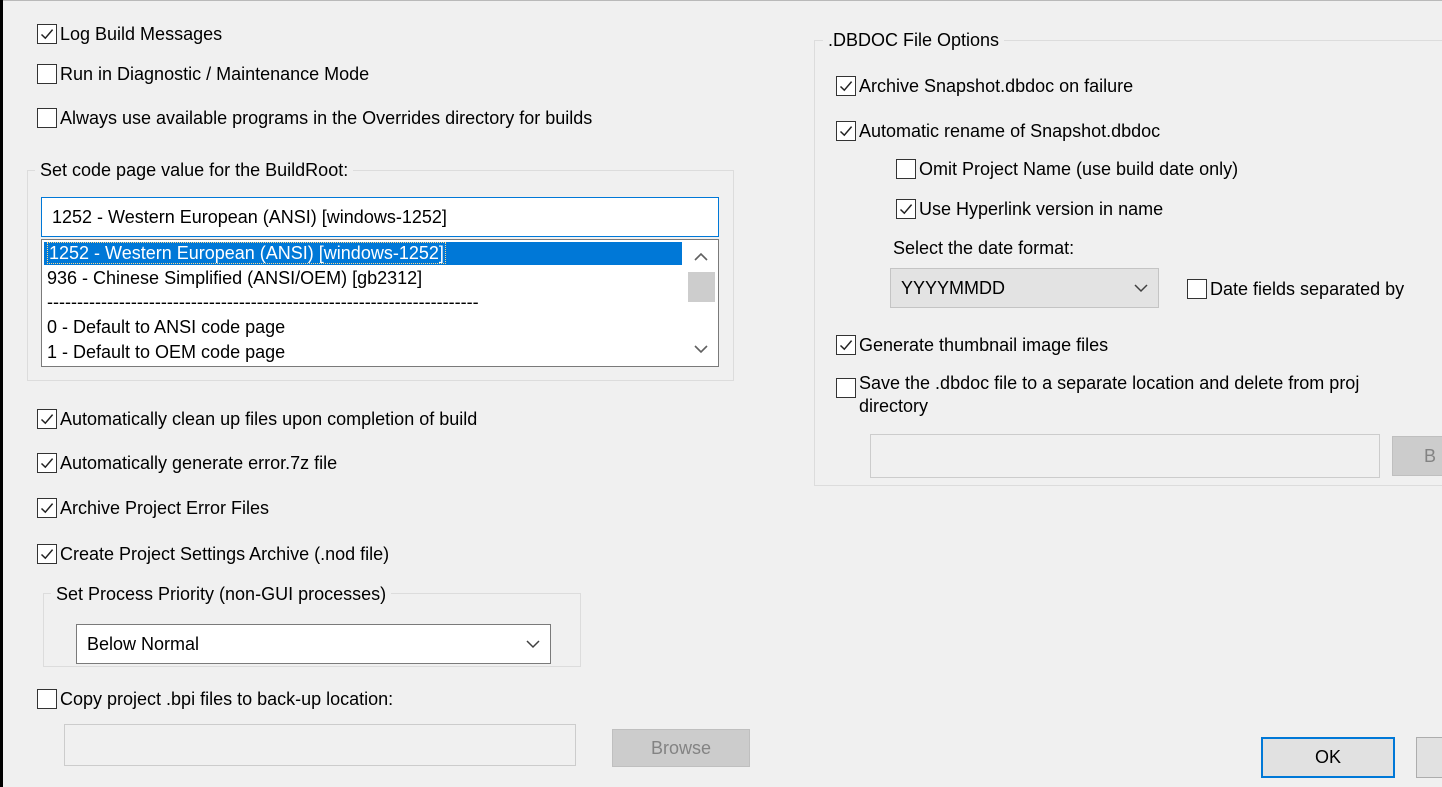  What do you see at coordinates (914, 40) in the screenshot?
I see `dbdoc-group-title: .DBDOC File Options` at bounding box center [914, 40].